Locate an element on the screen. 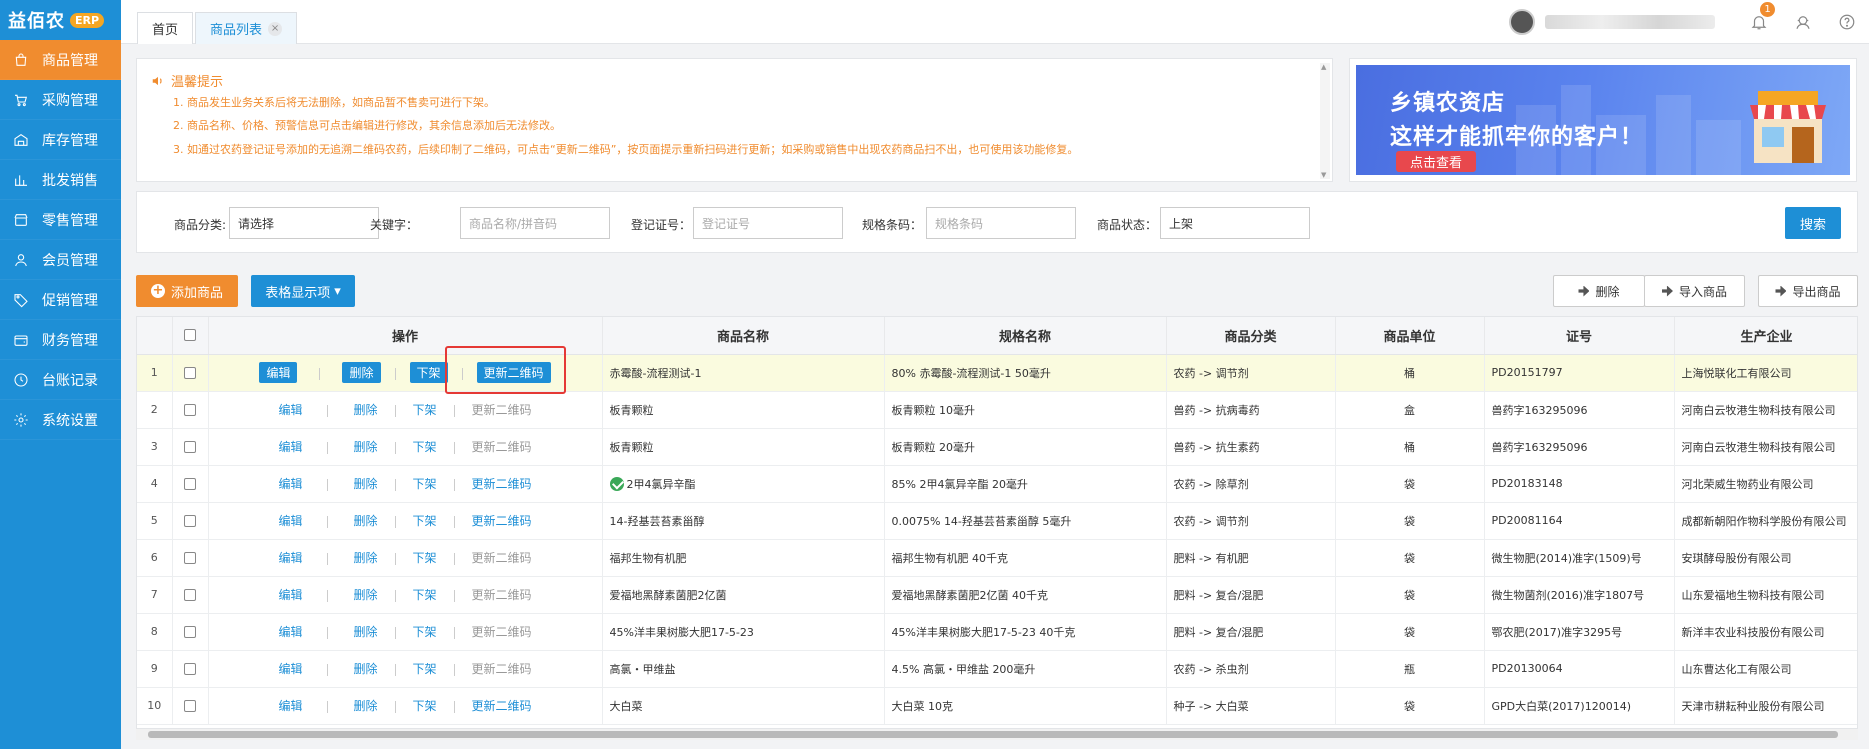 This screenshot has width=1869, height=749. banner-image: 乡镇农资店 这样才能抓牢你的客户！ 点击查看 is located at coordinates (1603, 120).